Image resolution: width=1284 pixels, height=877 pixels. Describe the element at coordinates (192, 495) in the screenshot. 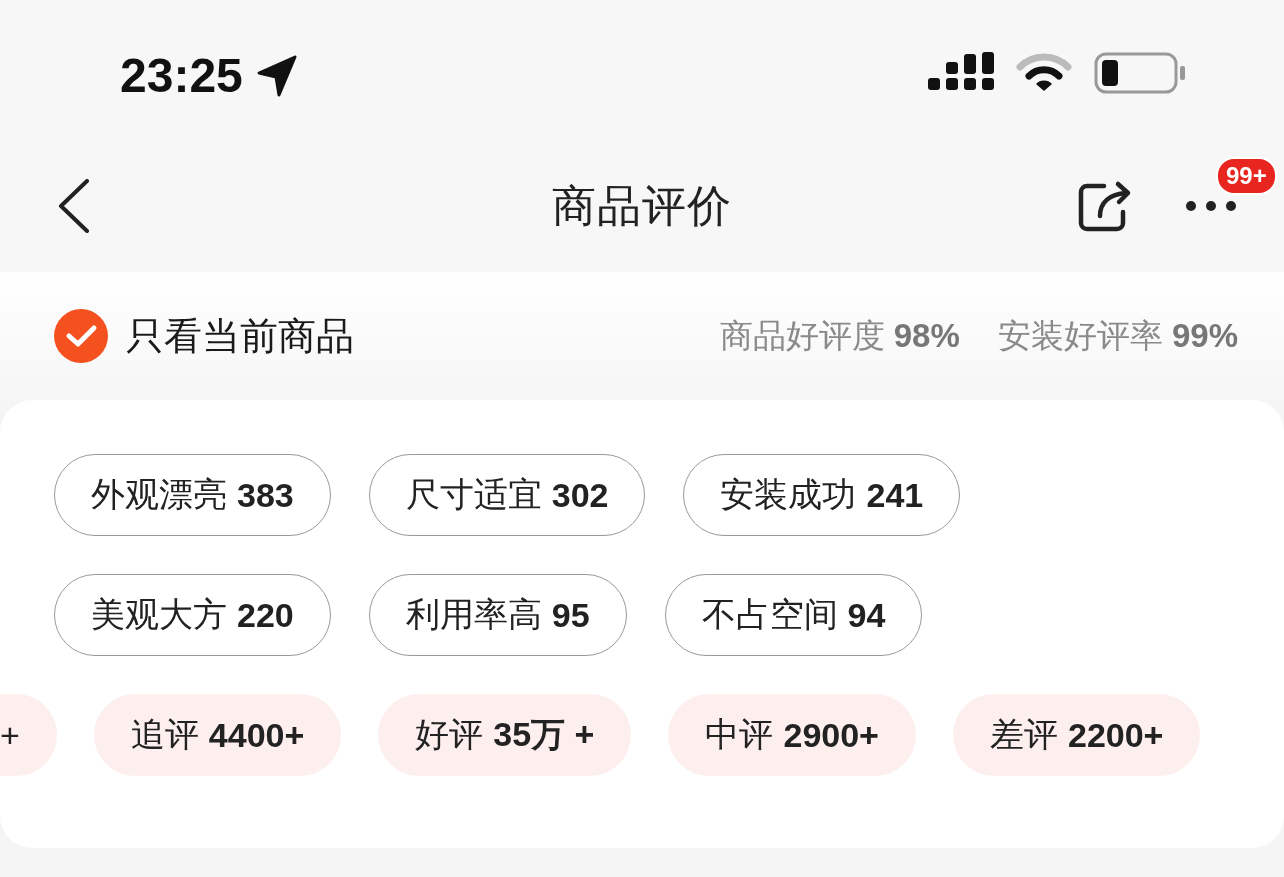

I see `review-tag: 外观漂亮 383` at that location.